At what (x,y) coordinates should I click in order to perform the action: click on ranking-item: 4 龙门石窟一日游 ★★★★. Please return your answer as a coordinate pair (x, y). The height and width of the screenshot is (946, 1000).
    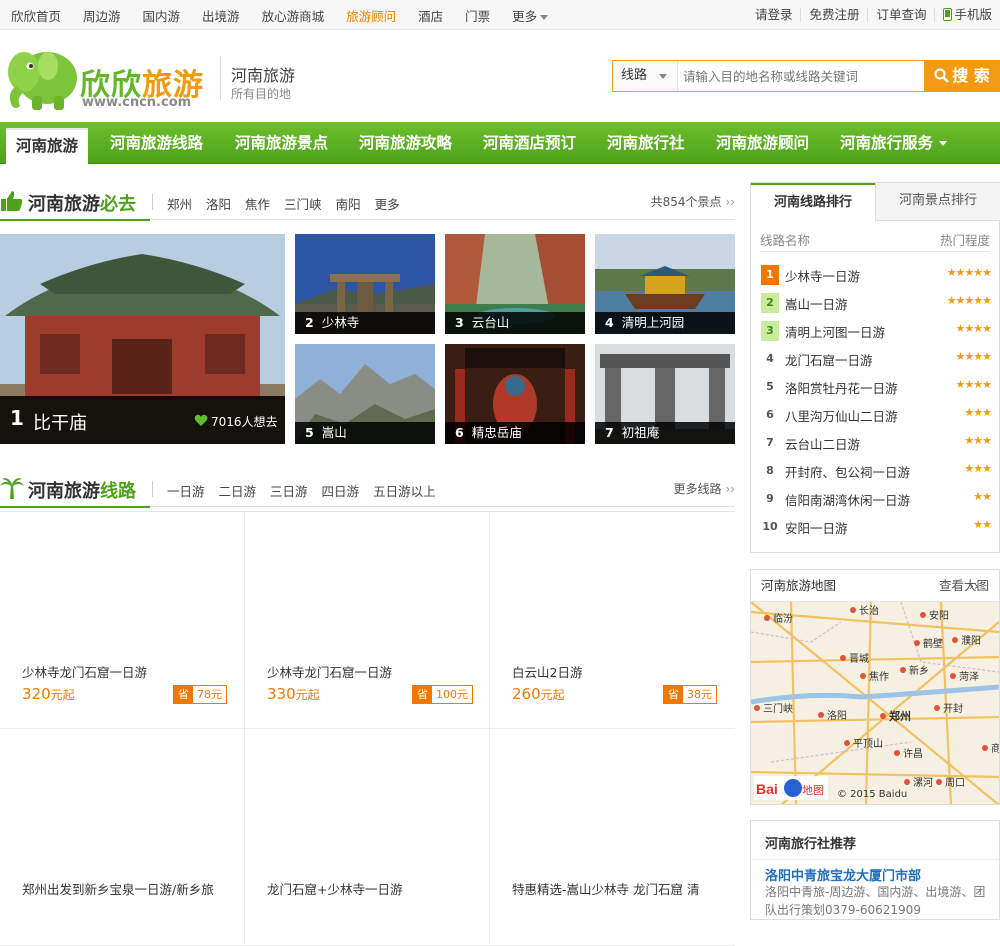
    Looking at the image, I should click on (876, 363).